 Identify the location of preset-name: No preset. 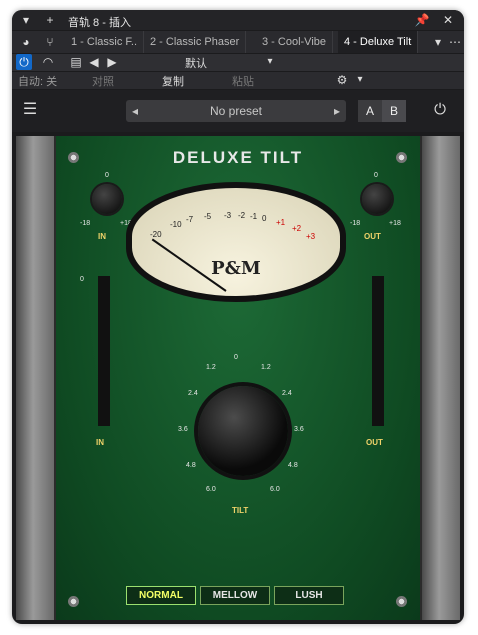
(236, 111).